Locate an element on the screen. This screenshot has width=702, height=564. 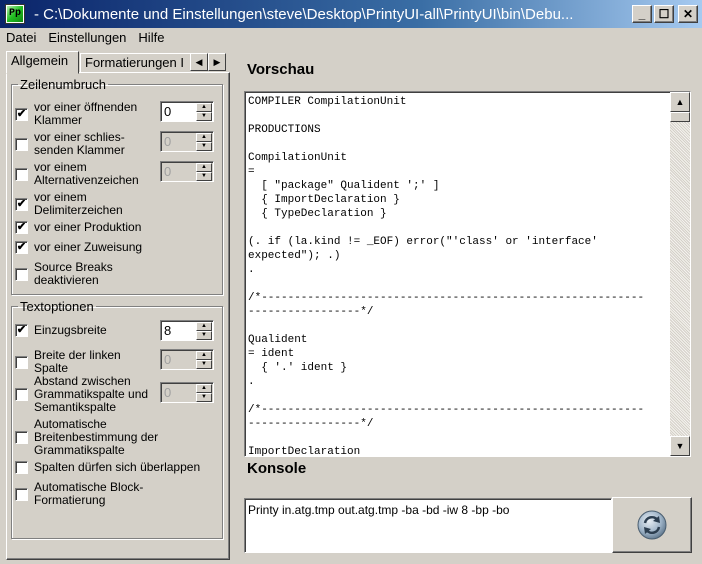
option-production: ✔ vor einer Produktion is located at coordinates (115, 227).